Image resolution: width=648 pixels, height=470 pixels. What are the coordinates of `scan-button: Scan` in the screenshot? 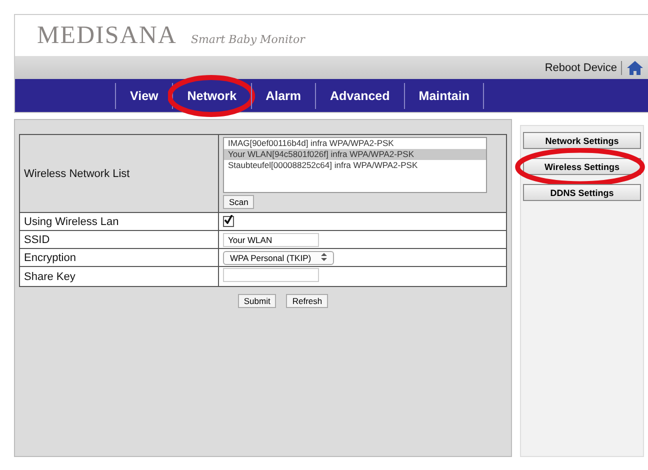 It's located at (238, 202).